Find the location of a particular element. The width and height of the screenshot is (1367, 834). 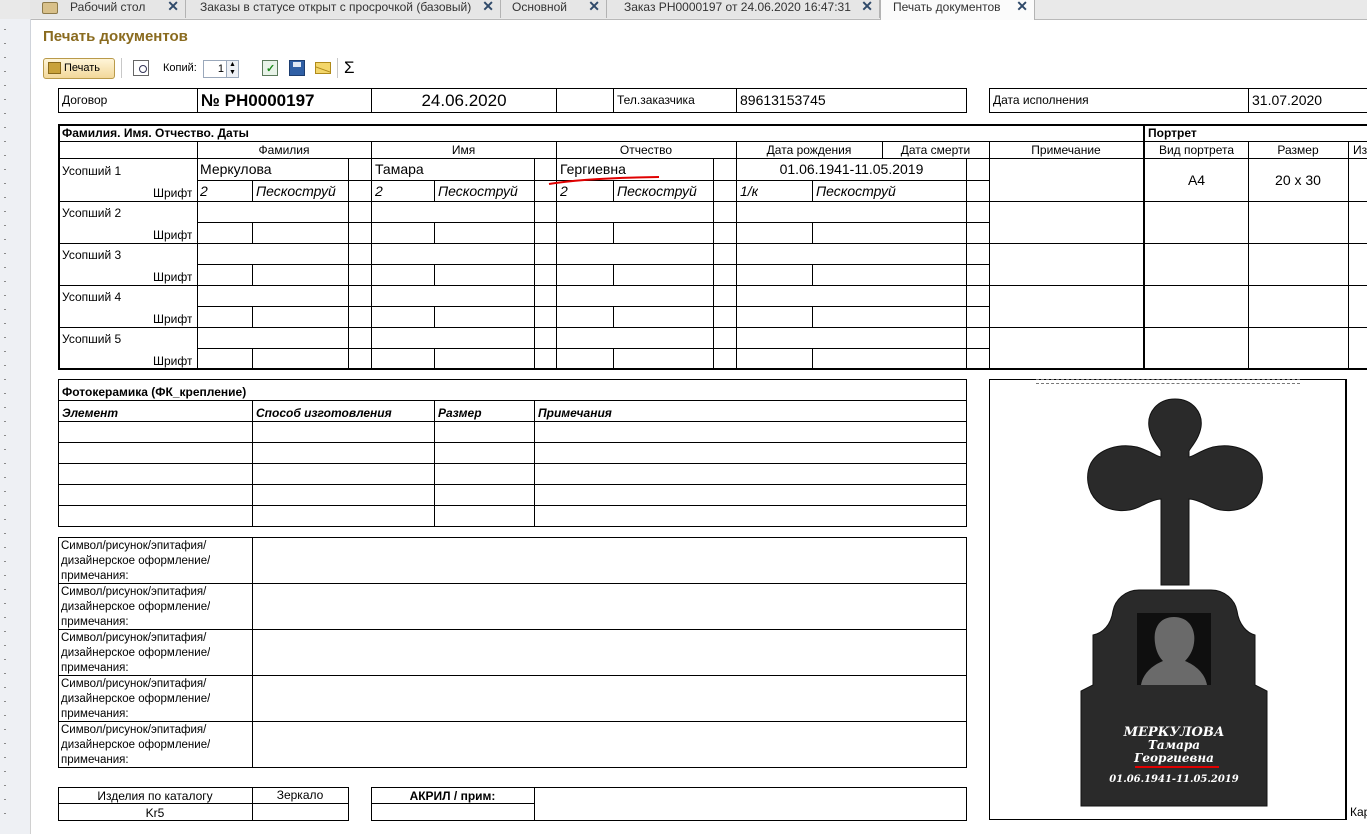

col-name-header: Имя is located at coordinates (463, 150).